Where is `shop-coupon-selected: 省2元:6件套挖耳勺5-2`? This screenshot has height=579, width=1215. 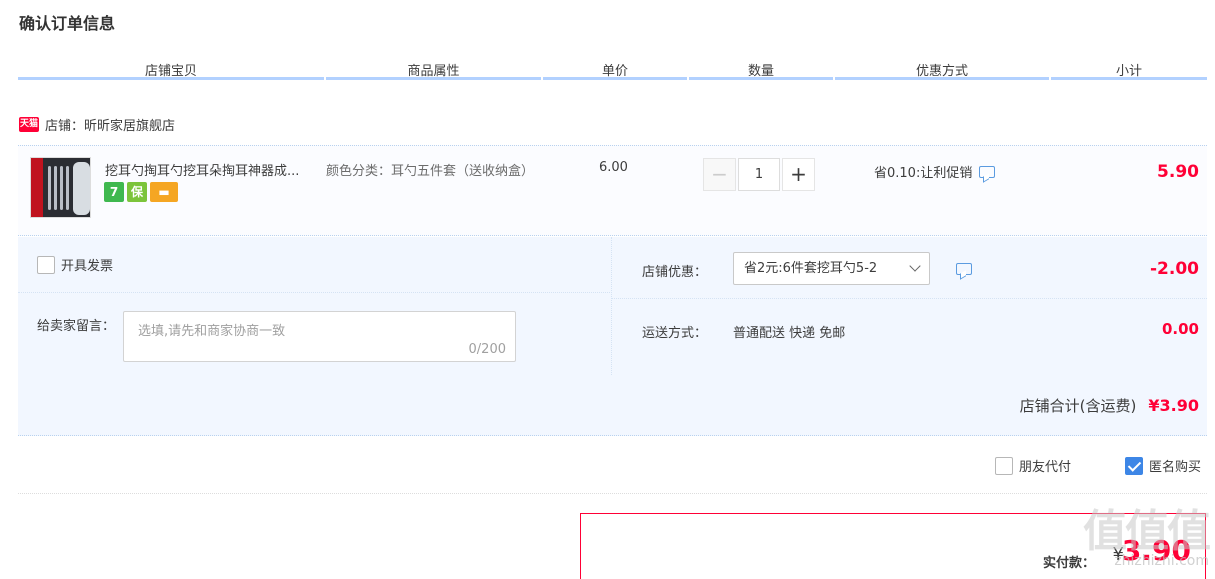
shop-coupon-selected: 省2元:6件套挖耳勺5-2 is located at coordinates (811, 268).